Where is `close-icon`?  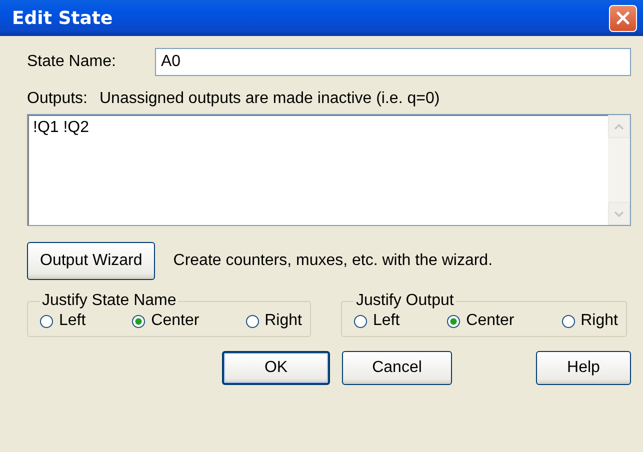
close-icon is located at coordinates (623, 18).